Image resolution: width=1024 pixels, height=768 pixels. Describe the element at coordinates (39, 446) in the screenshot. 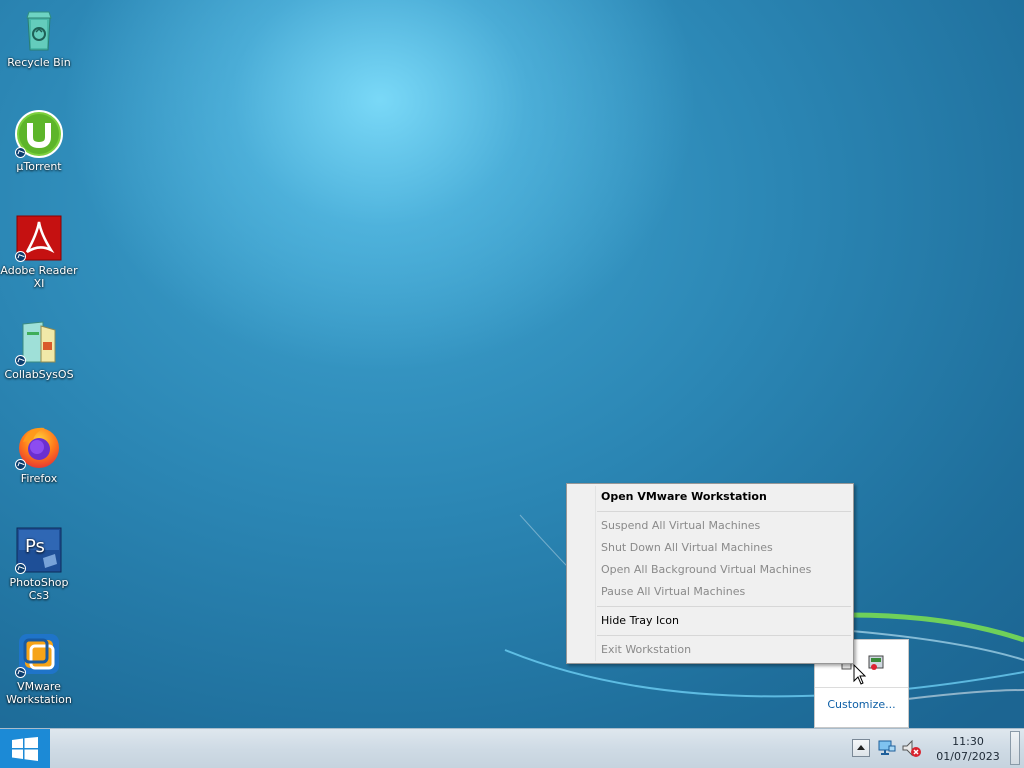

I see `firefox-icon` at that location.